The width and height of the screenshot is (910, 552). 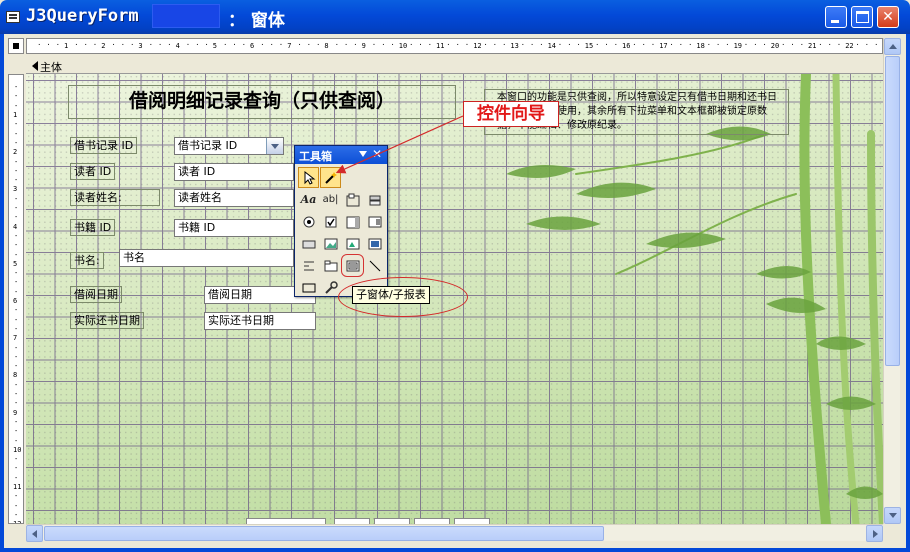 What do you see at coordinates (374, 265) in the screenshot?
I see `line-tool-icon` at bounding box center [374, 265].